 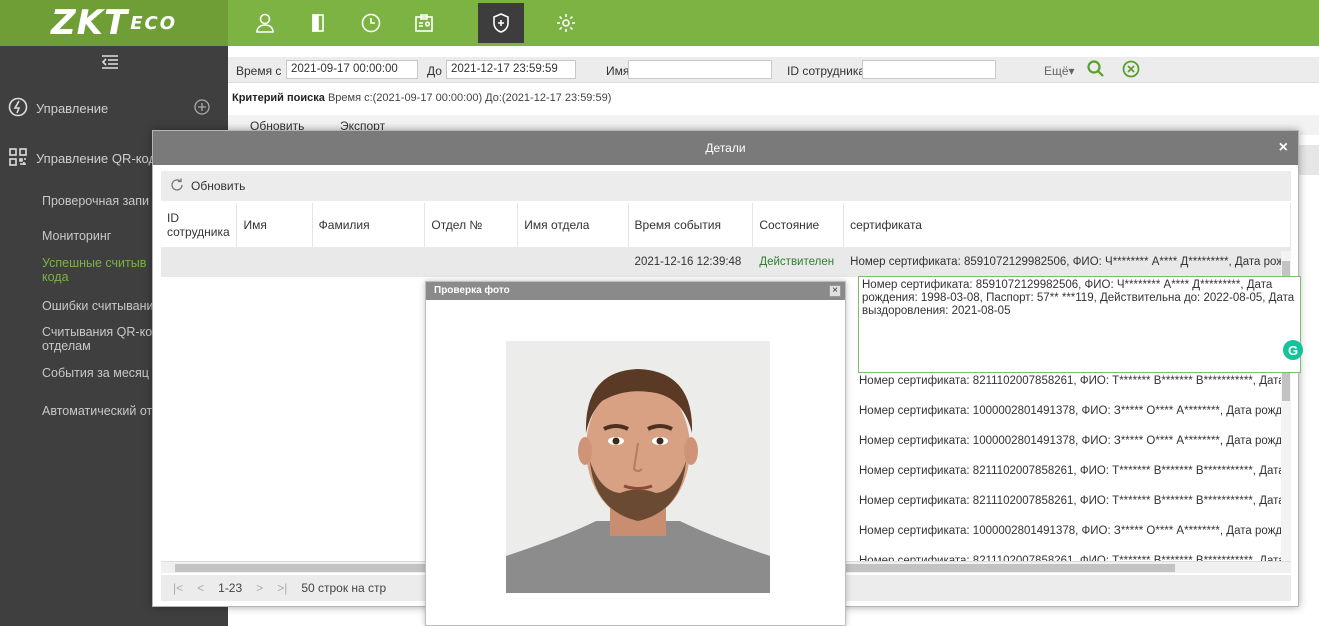 I want to click on sidebar-sub-reads-by-dept: Считывания QR-ко отделам, so click(x=97, y=339).